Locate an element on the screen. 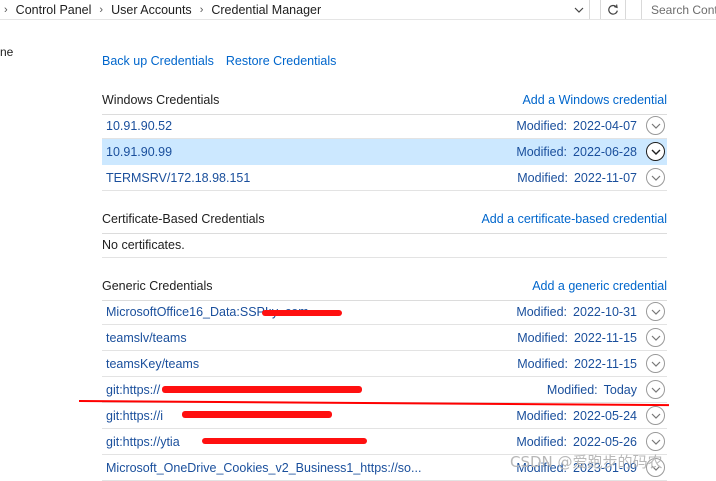 Image resolution: width=716 pixels, height=481 pixels. chevron-down-icon is located at coordinates (578, 10).